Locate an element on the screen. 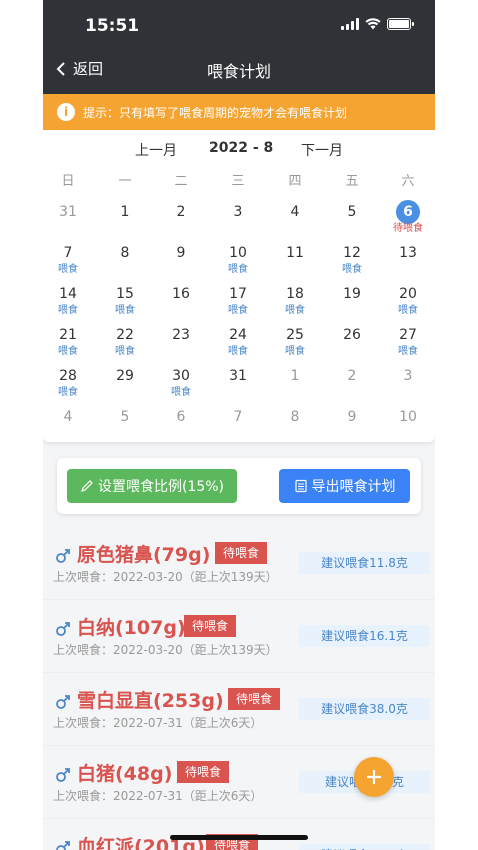 The width and height of the screenshot is (478, 850). day-number: 30 is located at coordinates (181, 376).